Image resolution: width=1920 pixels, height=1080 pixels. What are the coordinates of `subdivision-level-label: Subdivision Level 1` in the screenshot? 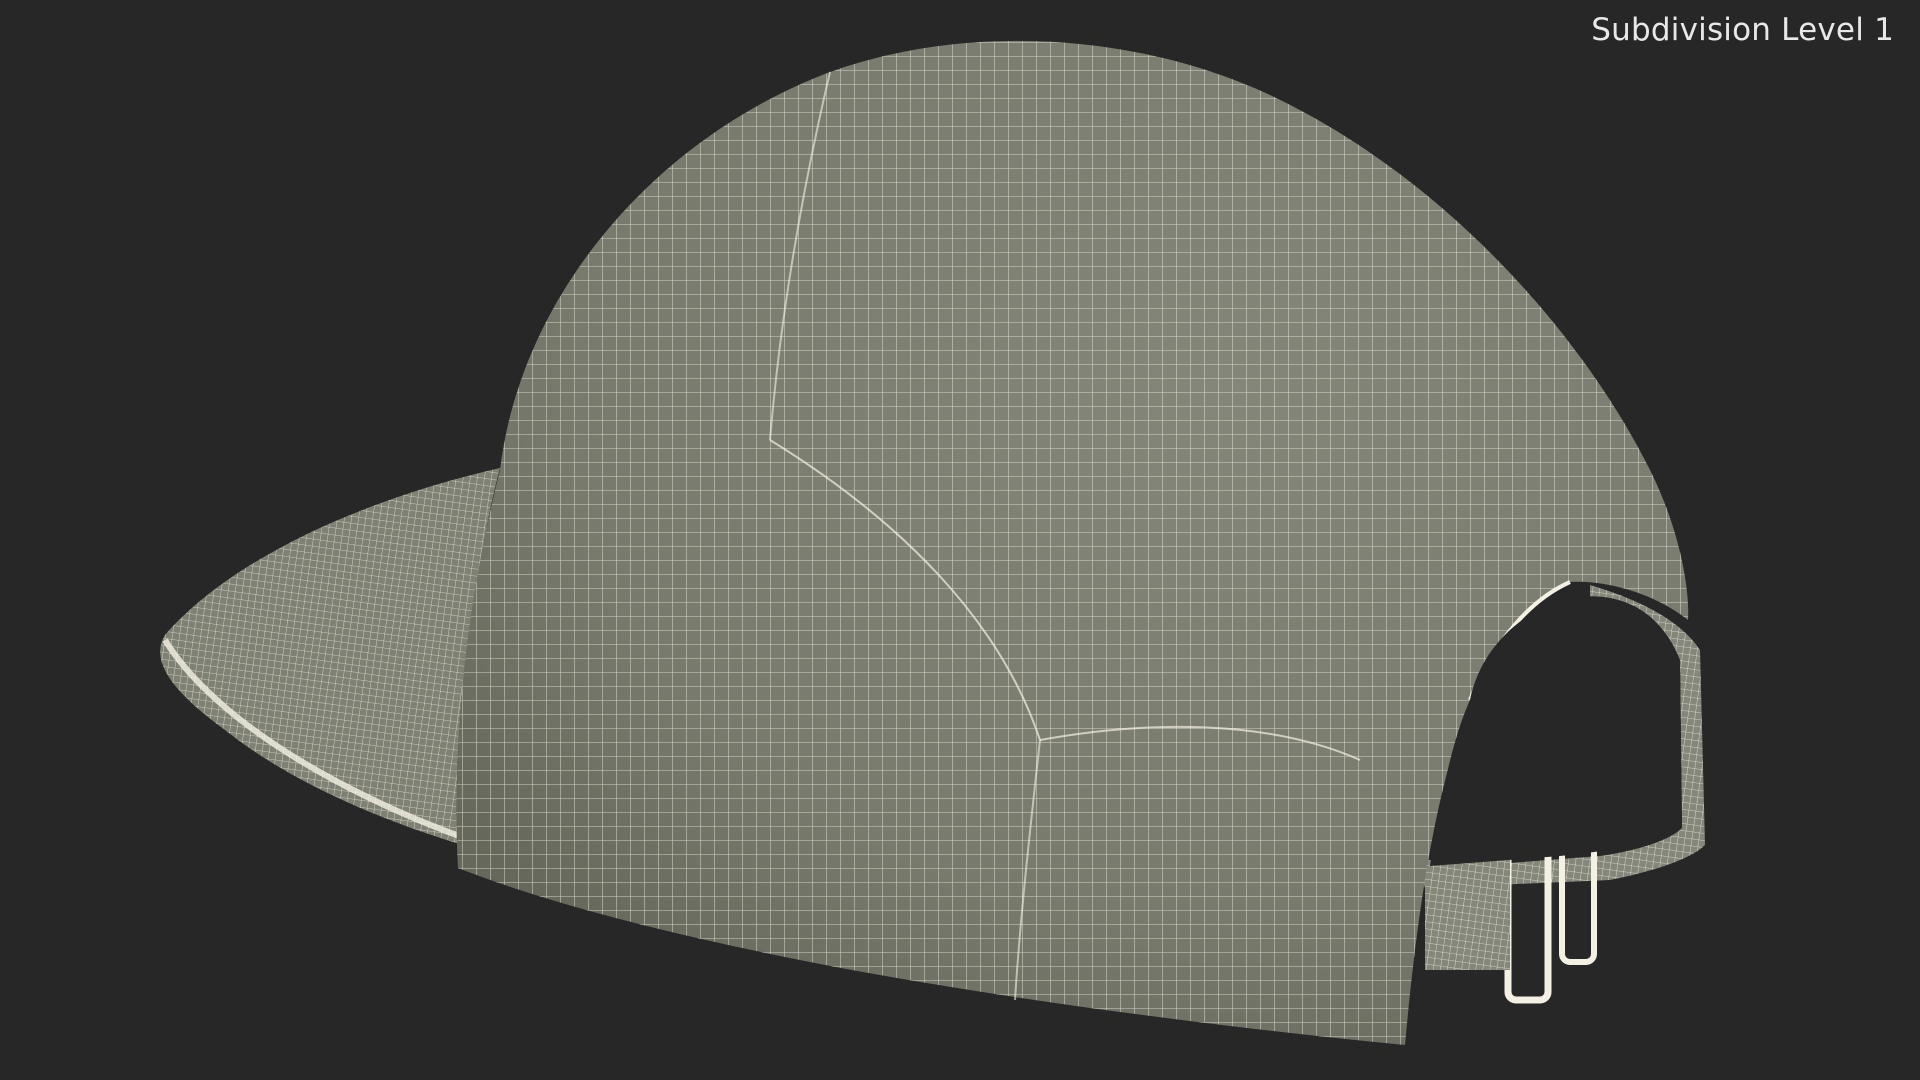 It's located at (1742, 30).